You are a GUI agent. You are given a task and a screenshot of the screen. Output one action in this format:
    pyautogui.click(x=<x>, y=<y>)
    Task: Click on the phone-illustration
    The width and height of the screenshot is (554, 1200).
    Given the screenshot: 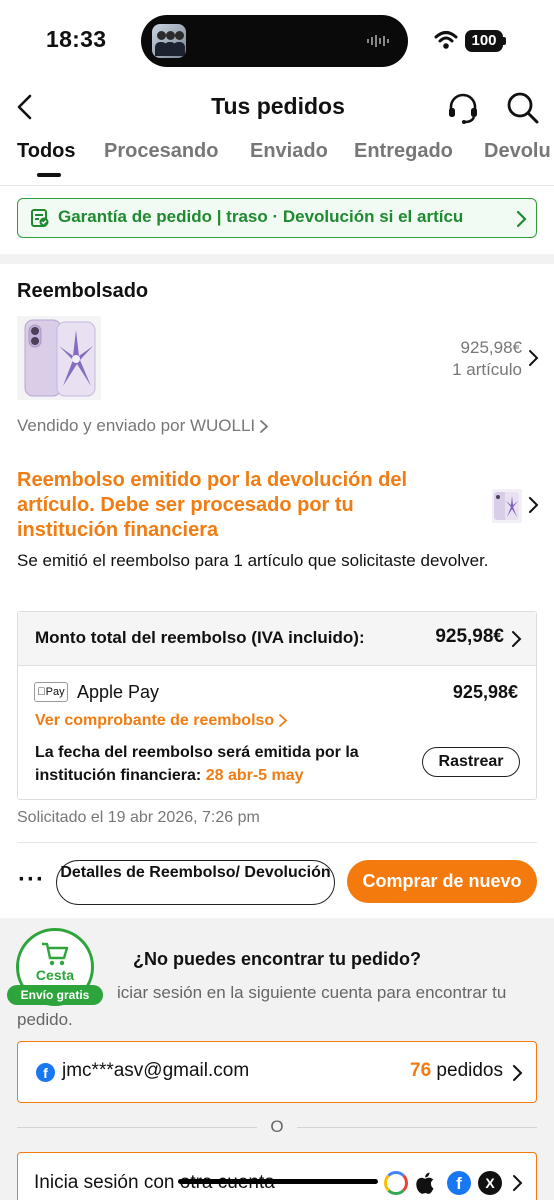 What is the action you would take?
    pyautogui.click(x=60, y=358)
    